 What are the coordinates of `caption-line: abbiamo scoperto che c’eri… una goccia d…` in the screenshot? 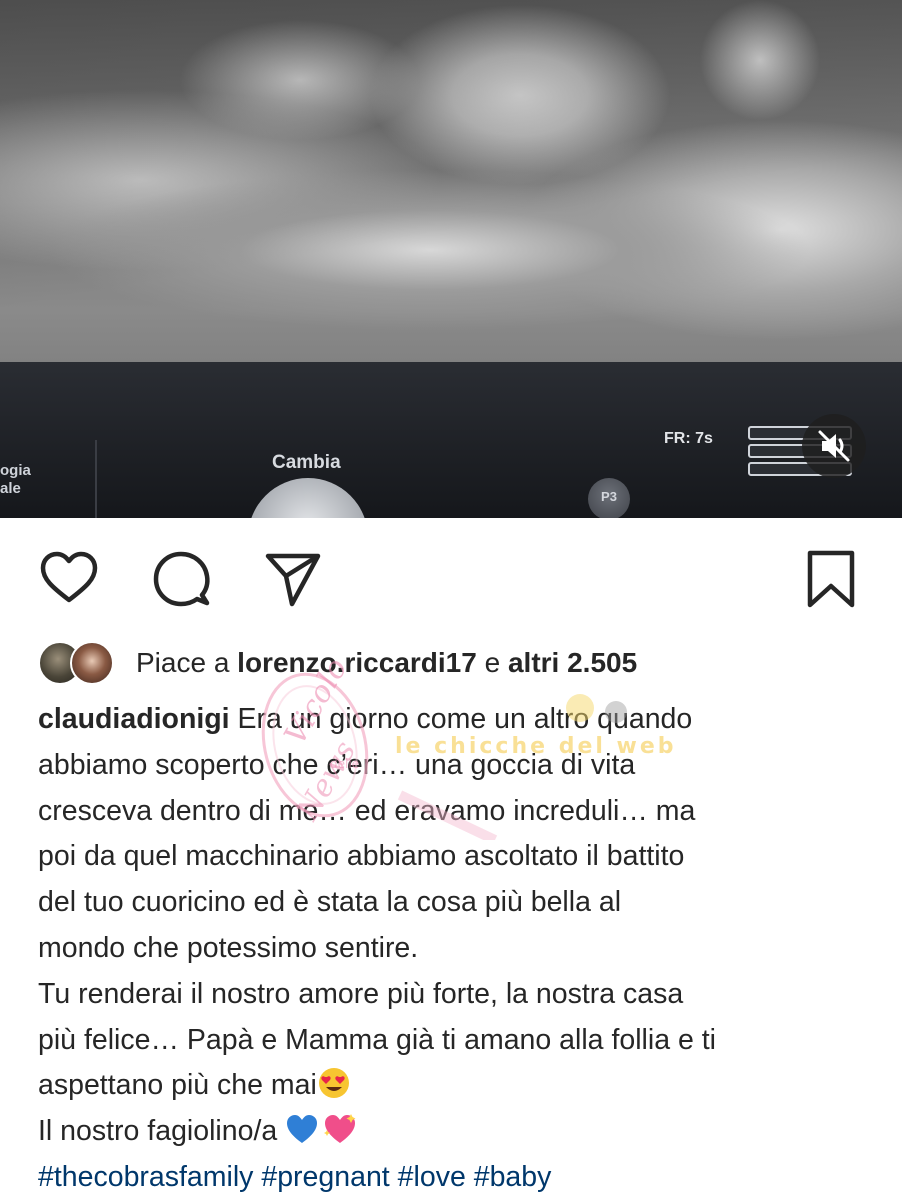 It's located at (337, 764).